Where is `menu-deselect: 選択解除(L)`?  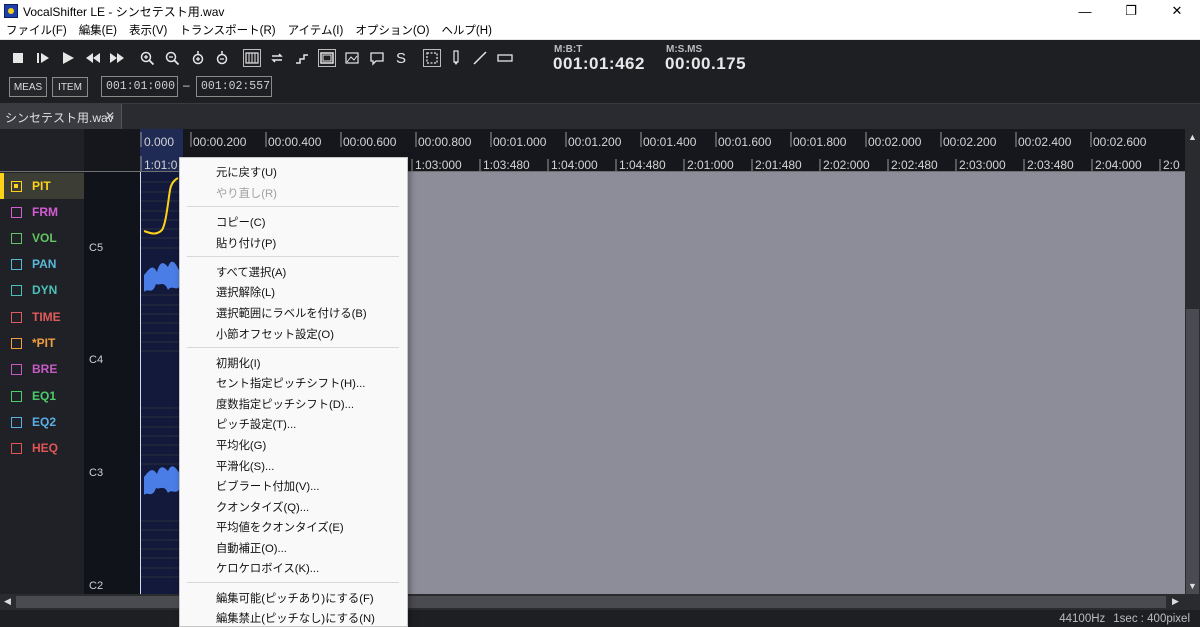 menu-deselect: 選択解除(L) is located at coordinates (245, 292).